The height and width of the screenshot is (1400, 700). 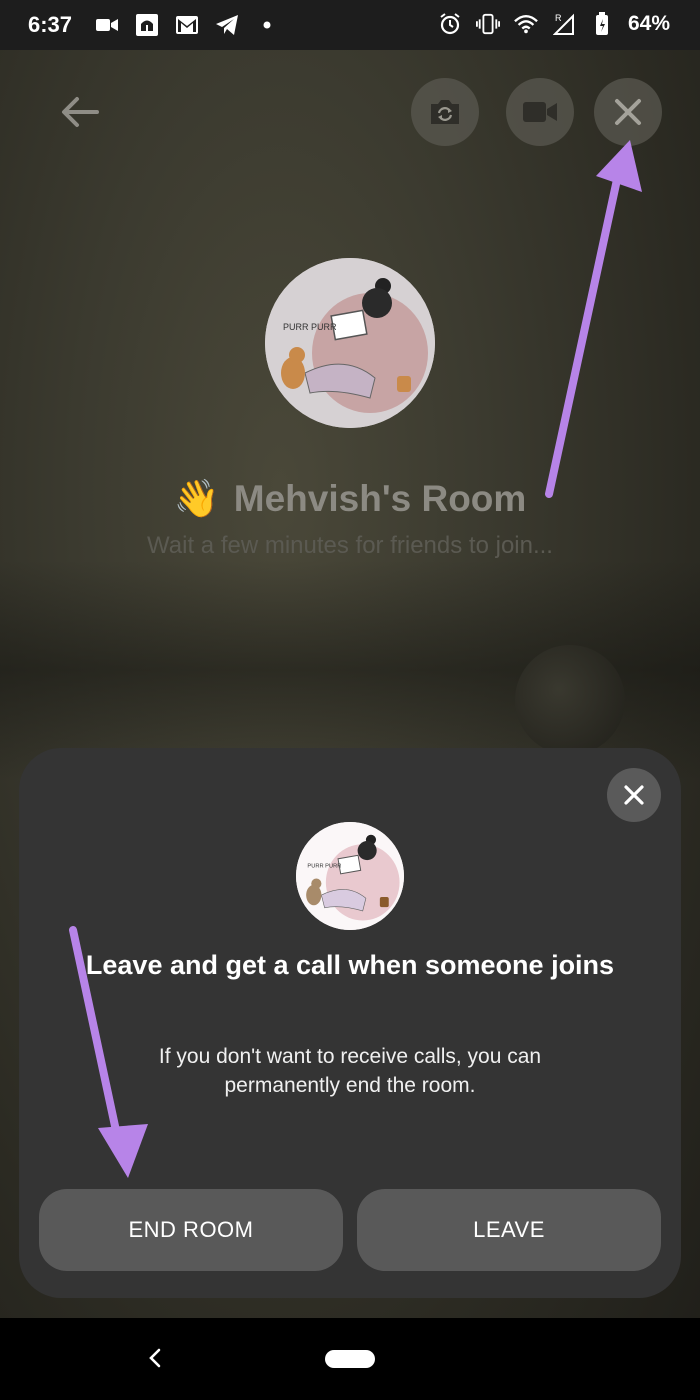 I want to click on vibrate-icon, so click(x=487, y=24).